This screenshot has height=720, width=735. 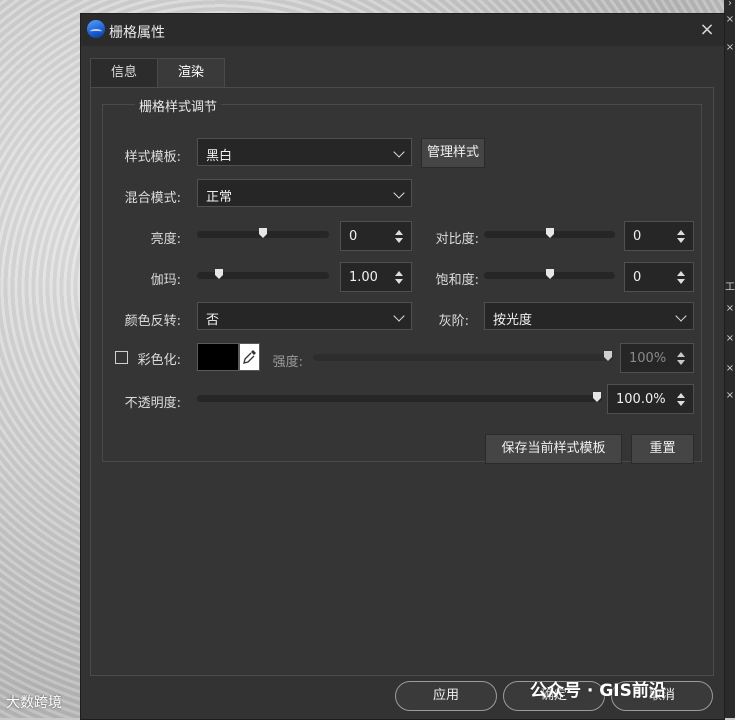 I want to click on reset-button: 重置, so click(x=662, y=449).